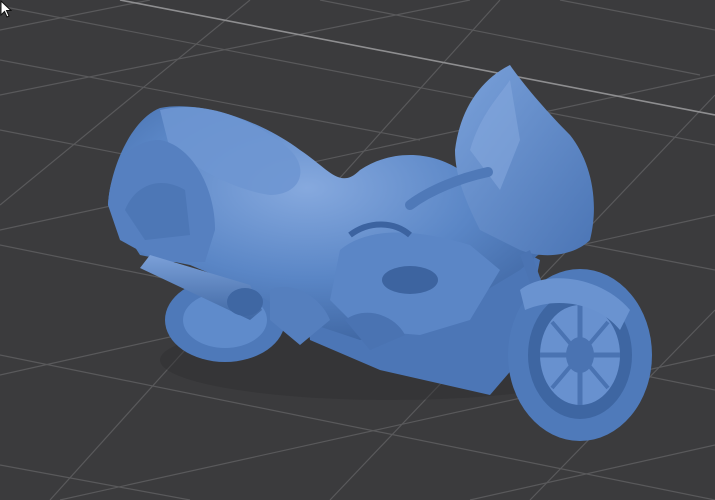 The width and height of the screenshot is (715, 500). What do you see at coordinates (6, 9) in the screenshot?
I see `arrow-cursor-icon` at bounding box center [6, 9].